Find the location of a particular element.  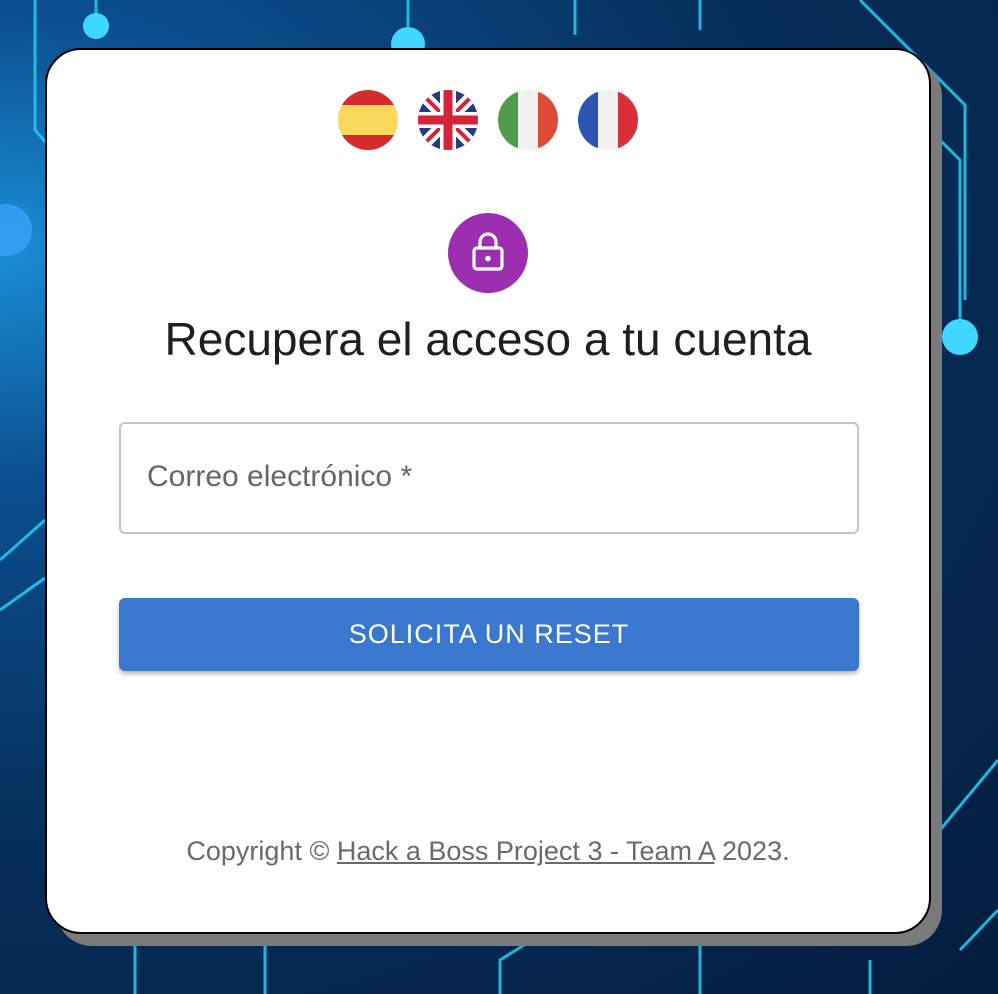

email-field: Correo electrónico * is located at coordinates (489, 478).